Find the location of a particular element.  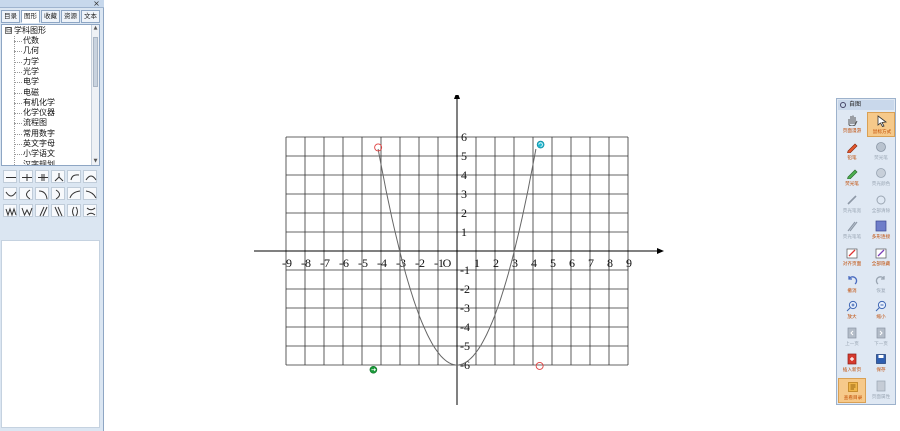

tree-item: 常用数字 is located at coordinates (39, 134).